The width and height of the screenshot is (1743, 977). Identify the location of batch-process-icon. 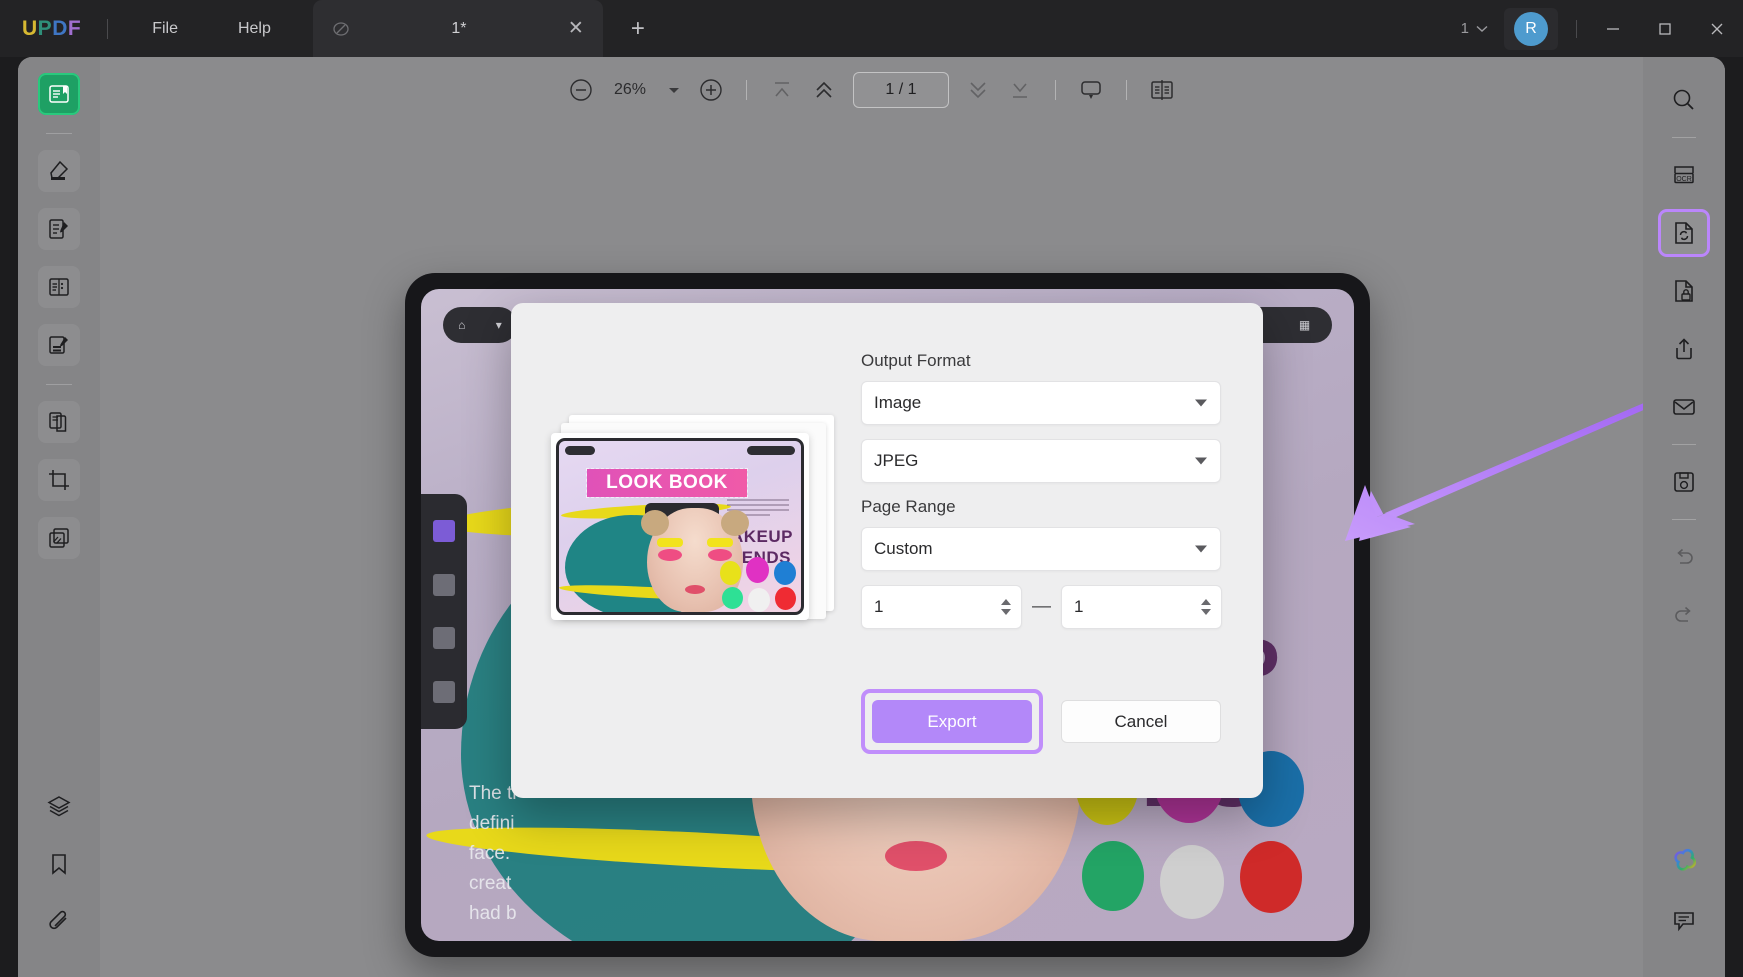
(59, 538).